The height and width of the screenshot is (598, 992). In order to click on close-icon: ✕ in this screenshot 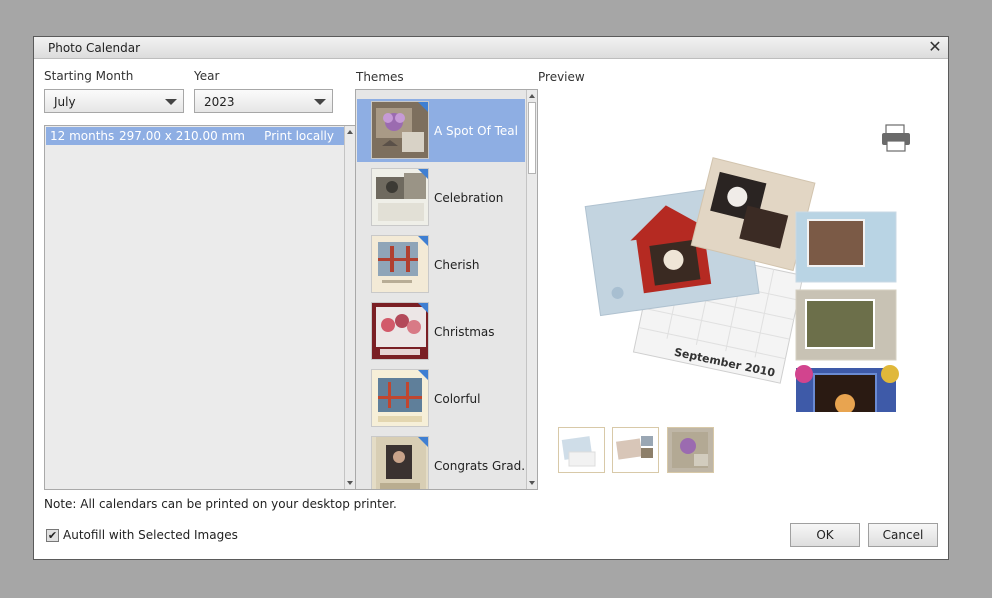, I will do `click(935, 47)`.